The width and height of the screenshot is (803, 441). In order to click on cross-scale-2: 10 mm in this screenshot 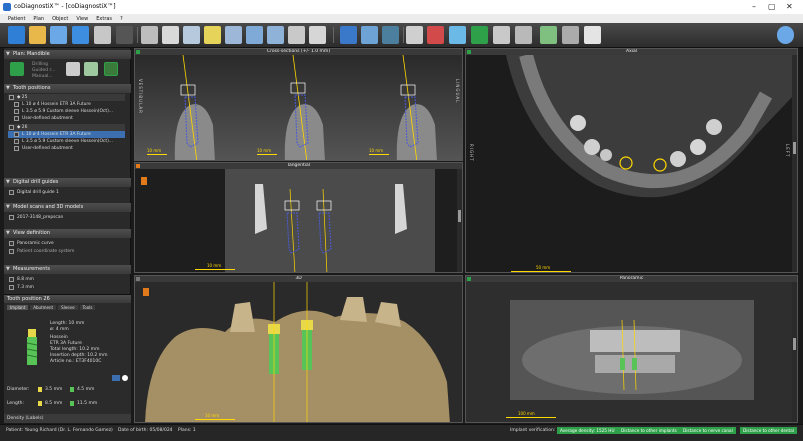, I will do `click(264, 150)`.